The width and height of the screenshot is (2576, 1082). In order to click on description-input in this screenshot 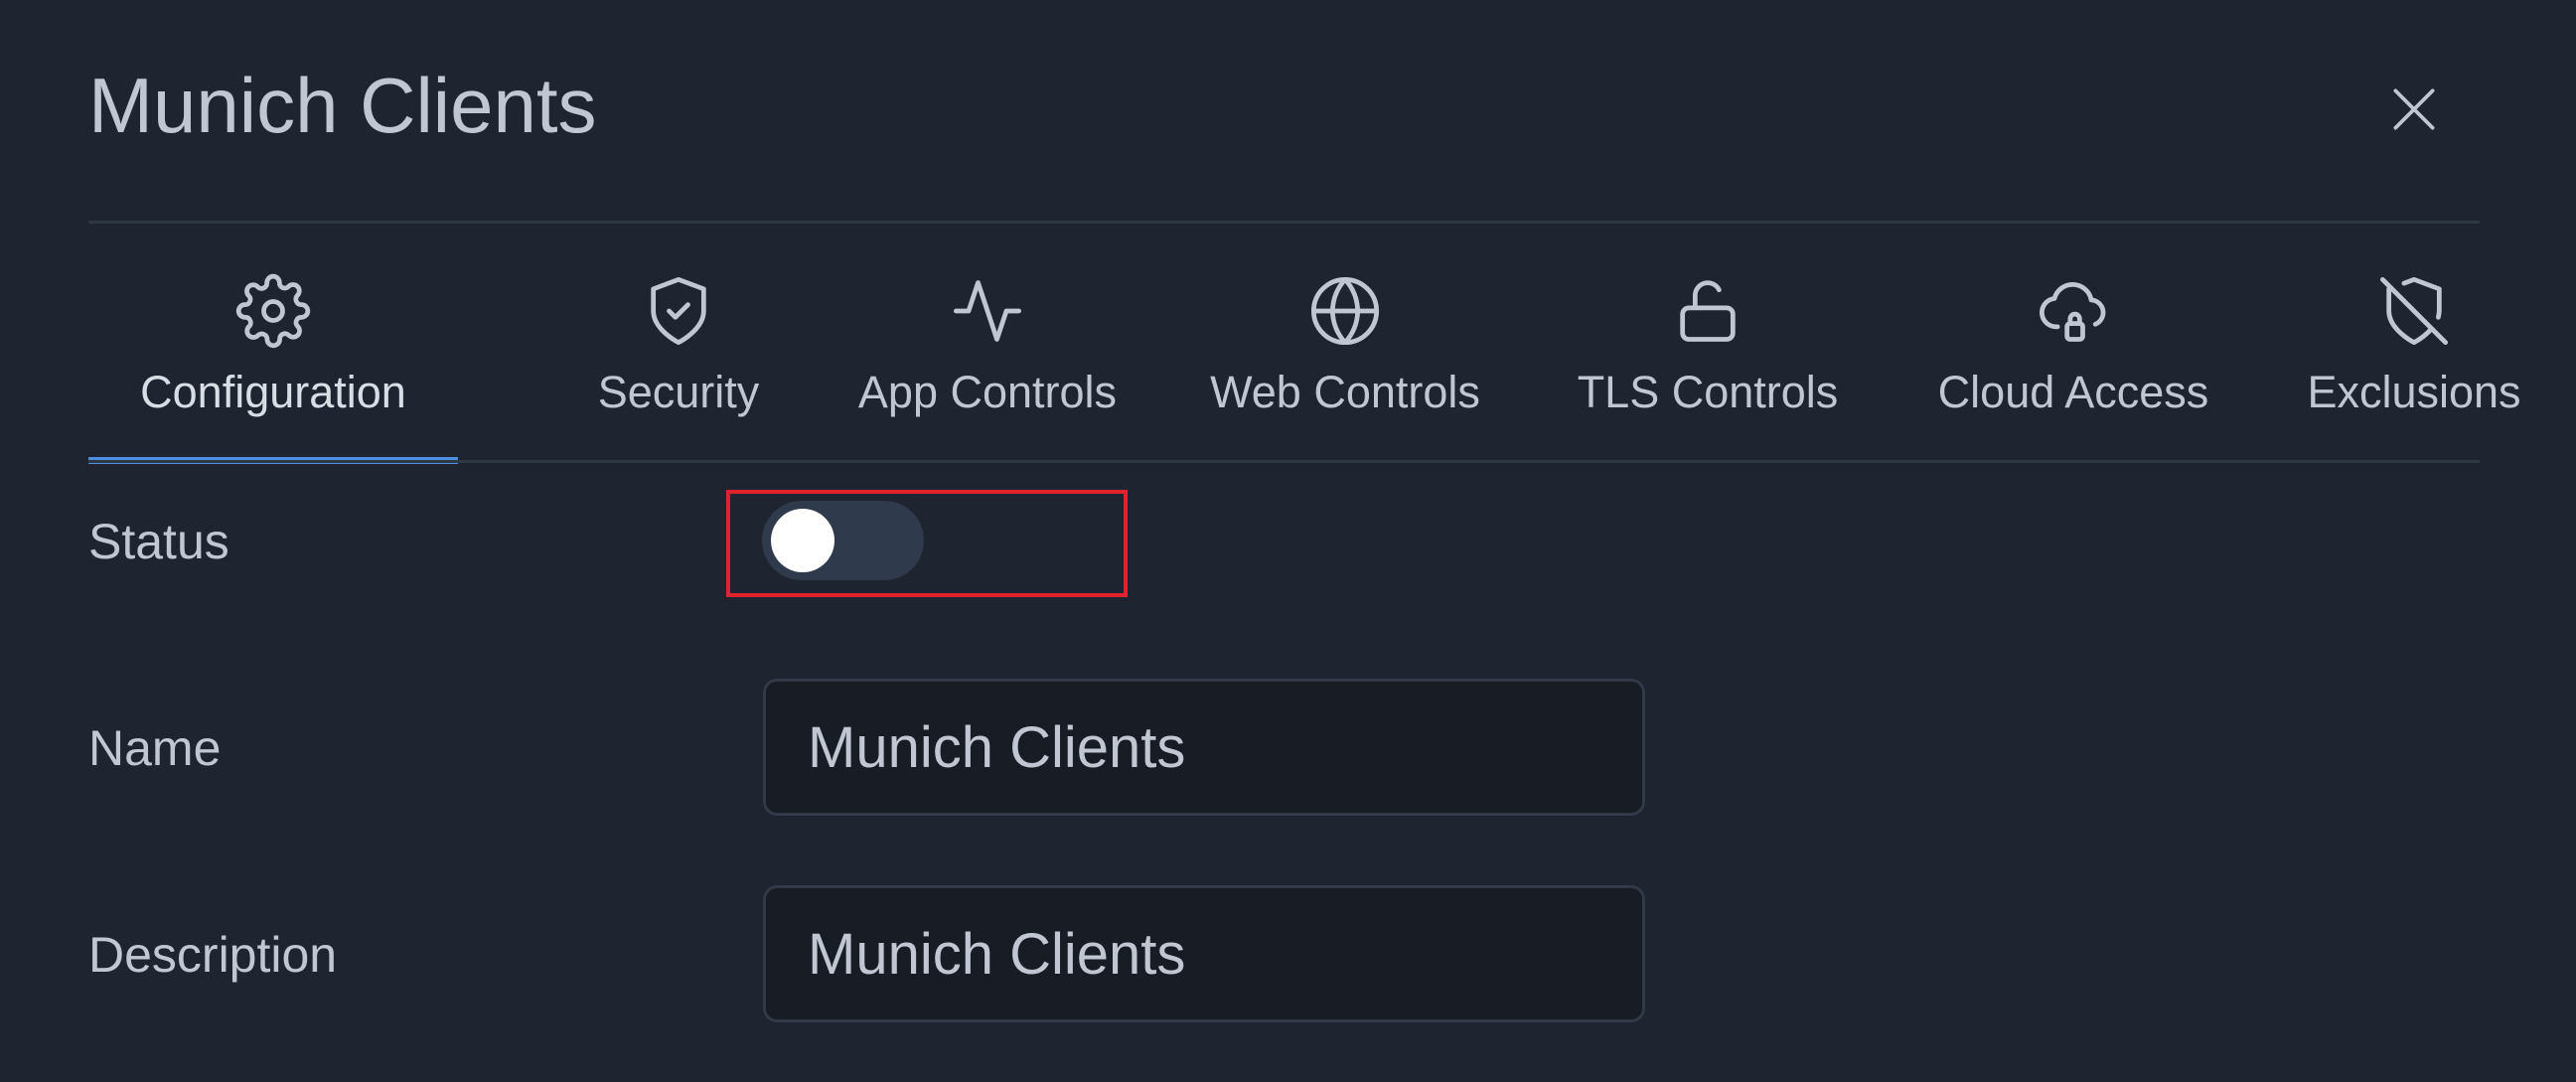, I will do `click(1204, 953)`.